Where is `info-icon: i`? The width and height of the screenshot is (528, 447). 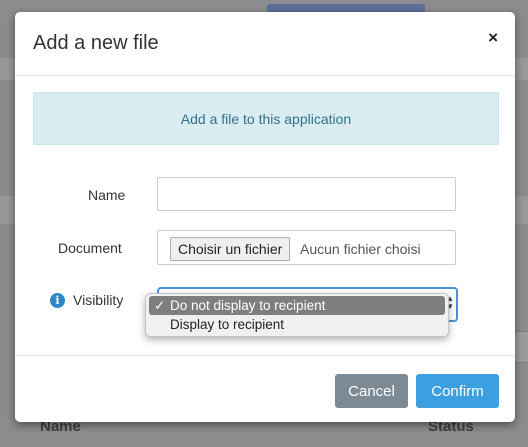 info-icon: i is located at coordinates (57, 300).